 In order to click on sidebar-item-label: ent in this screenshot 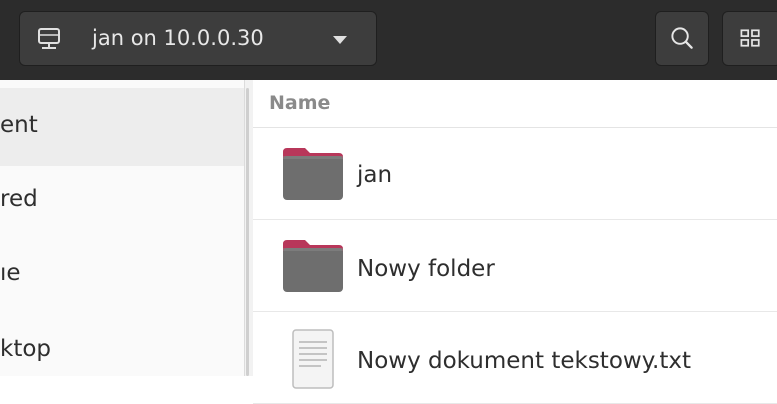, I will do `click(19, 125)`.